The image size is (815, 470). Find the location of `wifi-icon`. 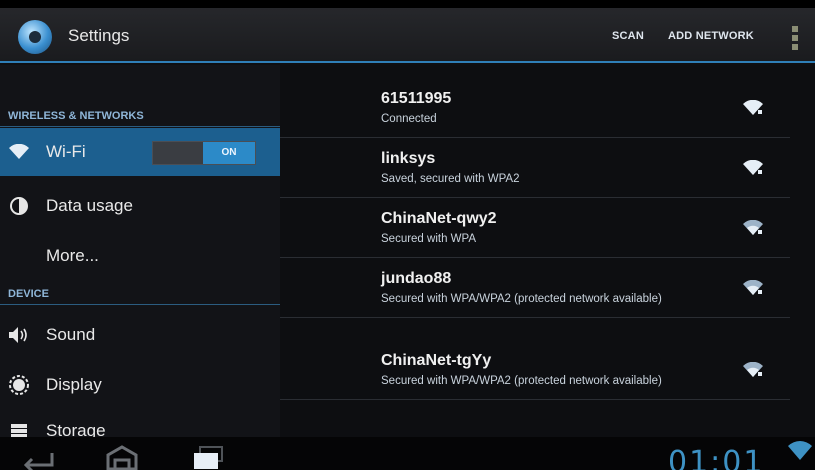

wifi-icon is located at coordinates (19, 152).